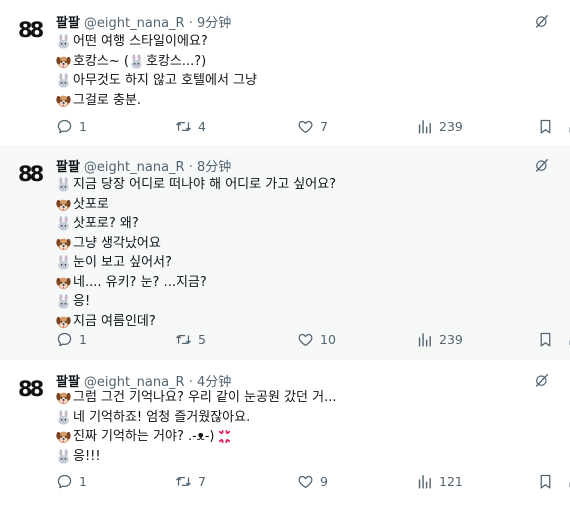  Describe the element at coordinates (324, 481) in the screenshot. I see `like-count: 9` at that location.